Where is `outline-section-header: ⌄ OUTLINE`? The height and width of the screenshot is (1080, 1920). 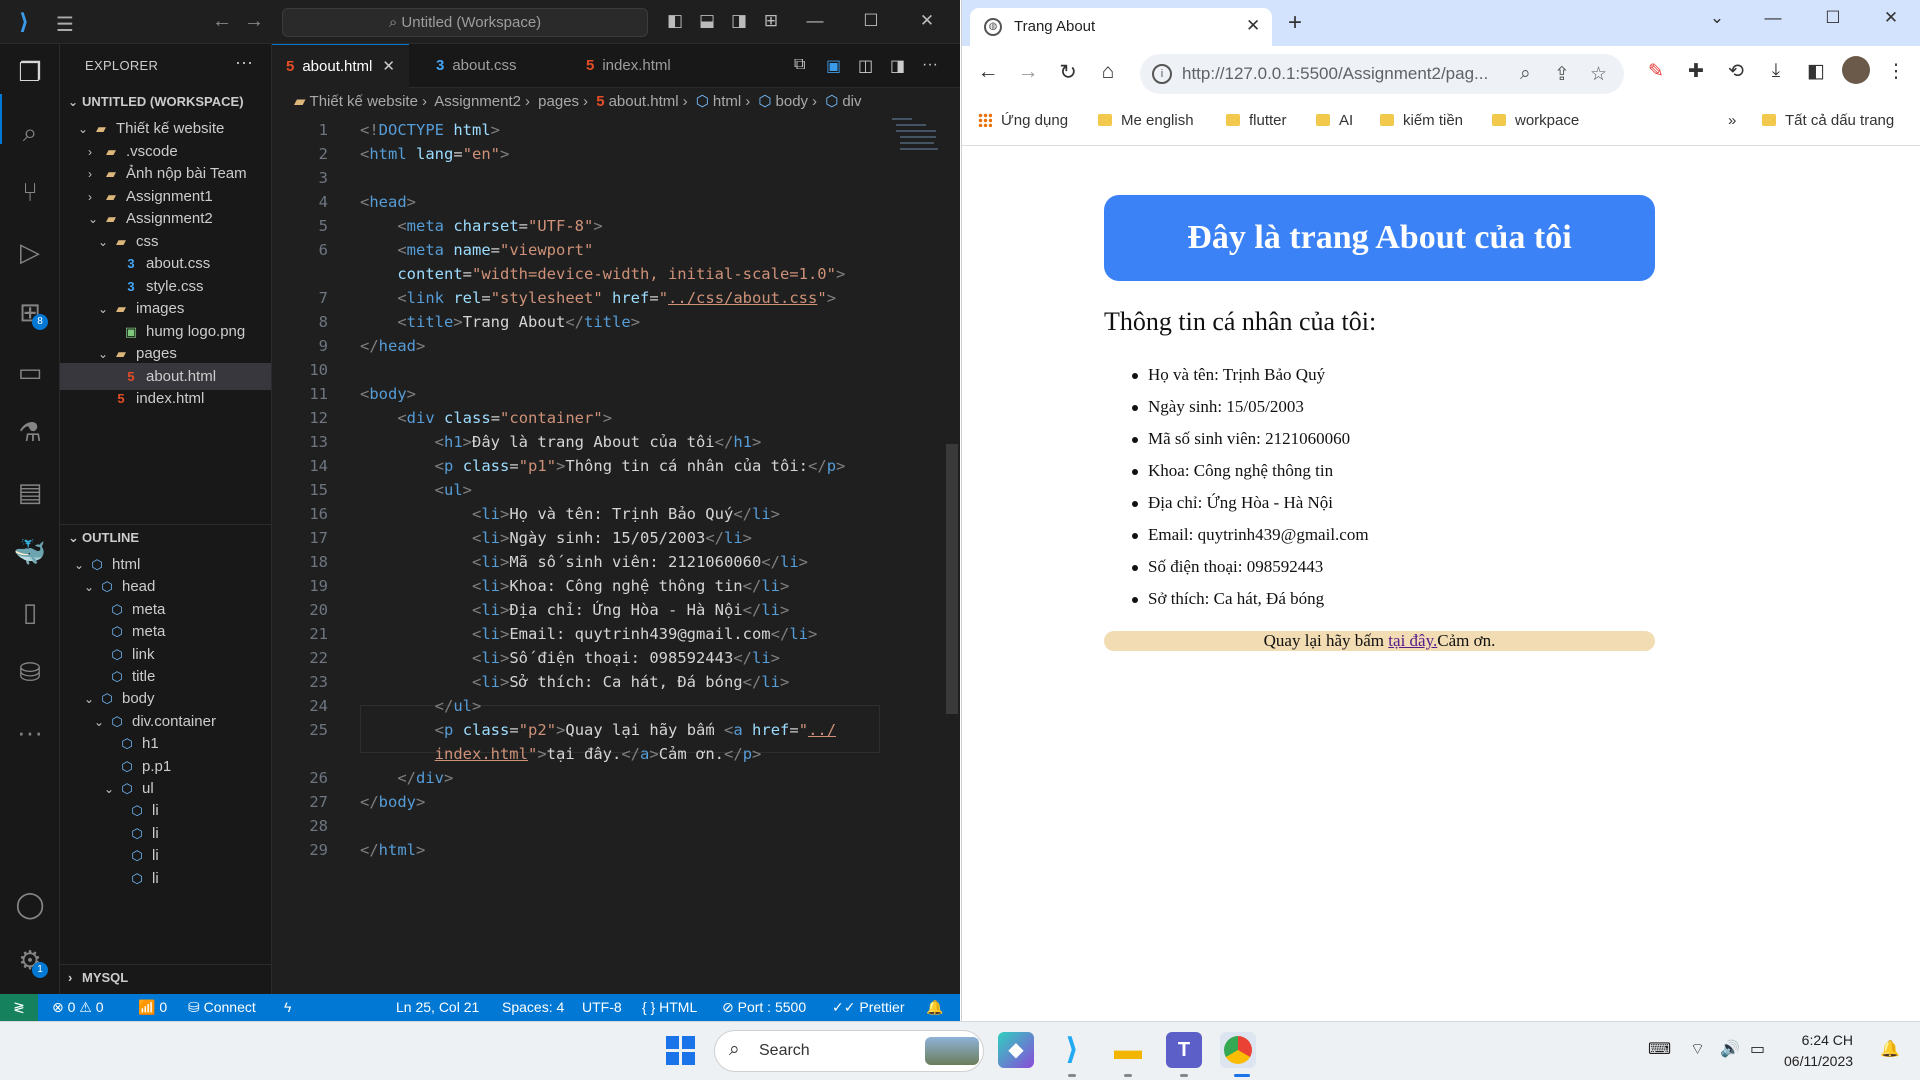 outline-section-header: ⌄ OUTLINE is located at coordinates (165, 537).